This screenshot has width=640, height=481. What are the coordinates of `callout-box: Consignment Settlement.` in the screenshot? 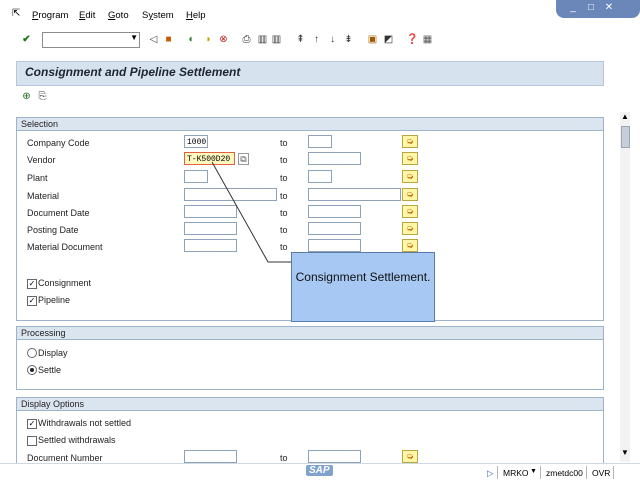 It's located at (363, 287).